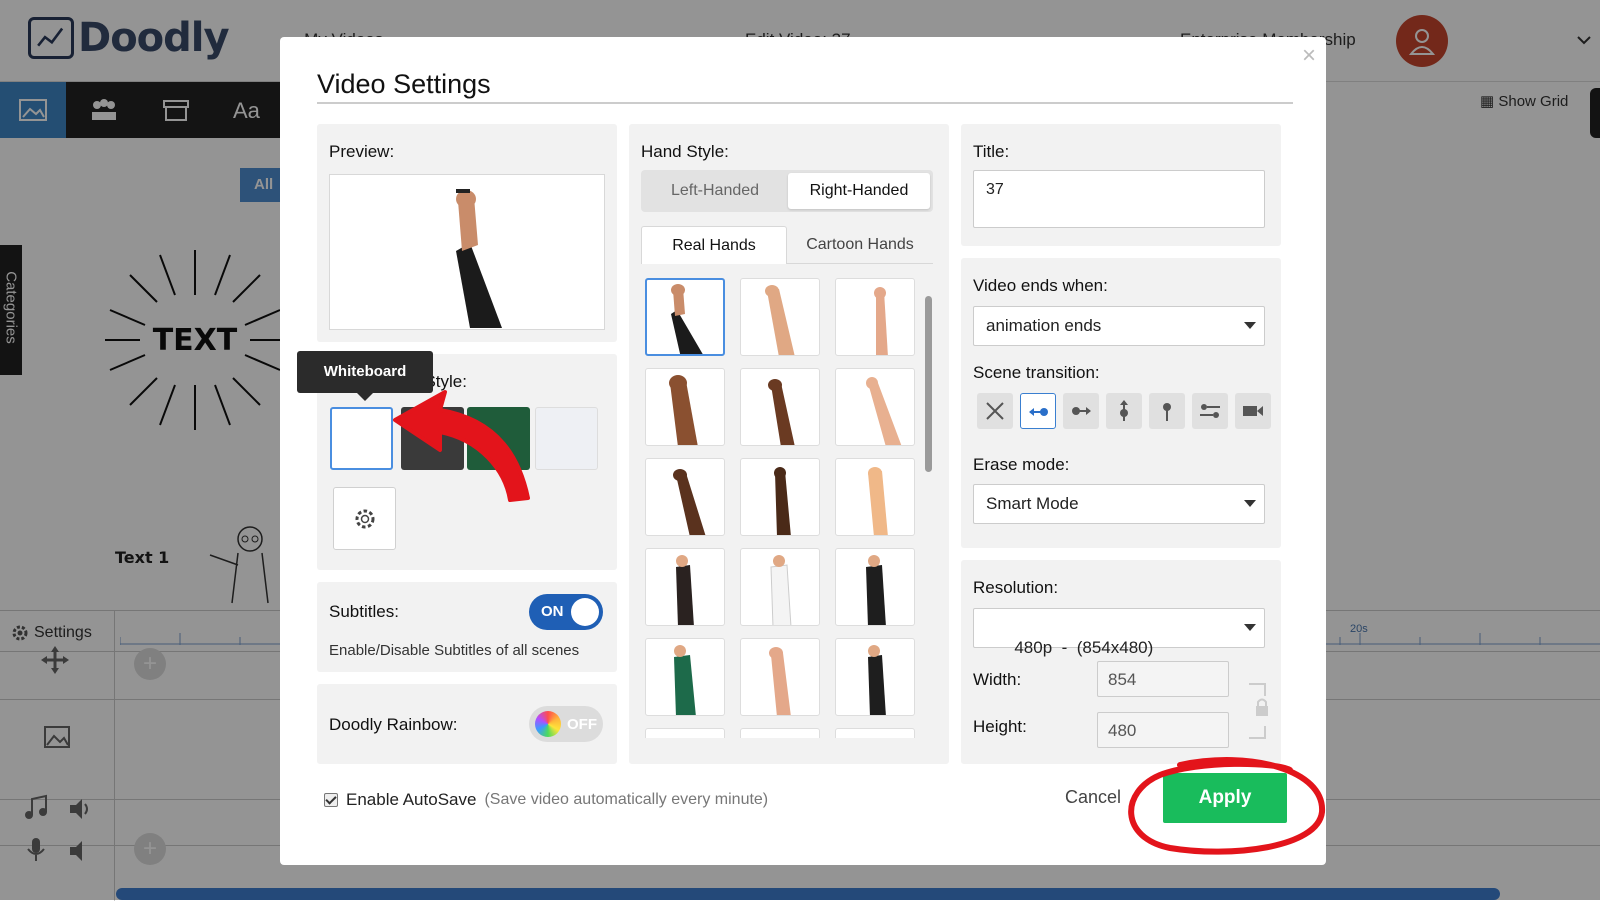 The image size is (1600, 901). I want to click on aspect-lock-icon, so click(1258, 711).